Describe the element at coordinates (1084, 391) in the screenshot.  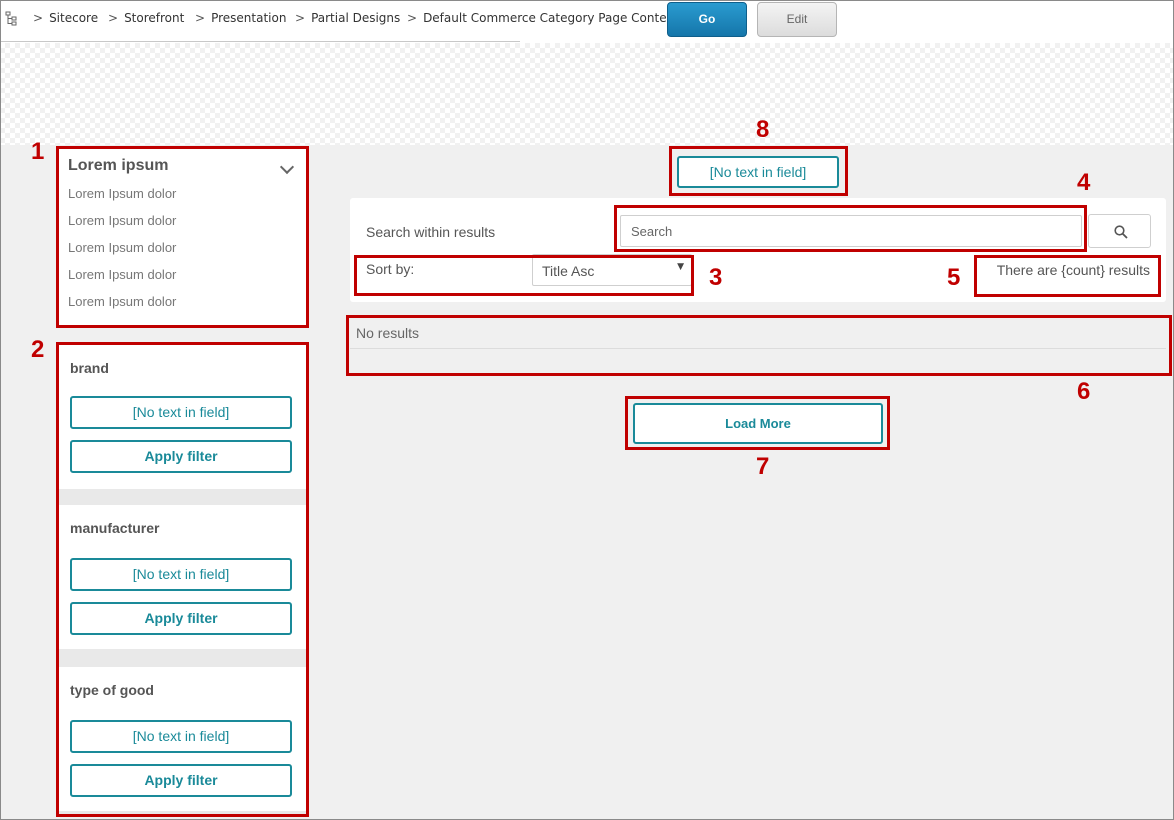
I see `annotation-number-6: 6` at that location.